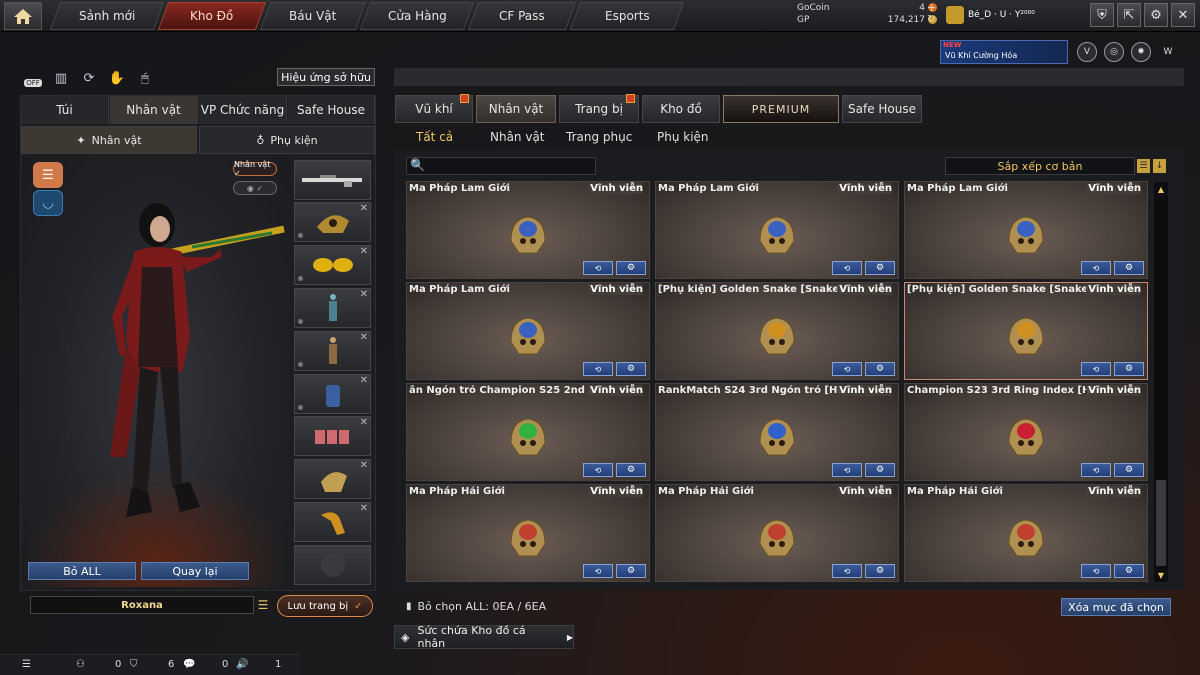 The width and height of the screenshot is (1200, 675). What do you see at coordinates (61, 78) in the screenshot?
I see `stats-icon: ▥` at bounding box center [61, 78].